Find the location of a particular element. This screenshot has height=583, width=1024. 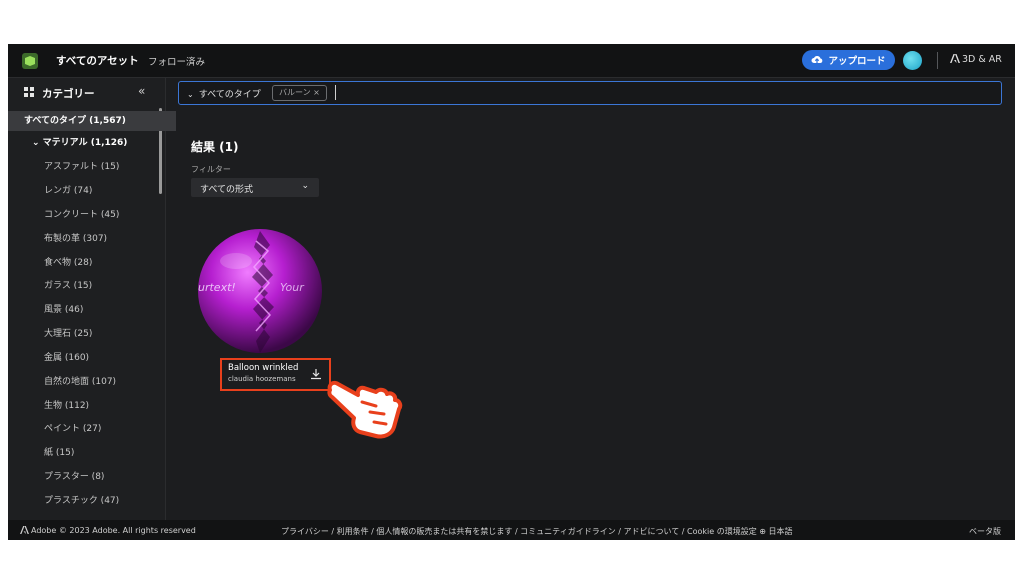

category-plaster: プラスター (8) is located at coordinates (102, 477).